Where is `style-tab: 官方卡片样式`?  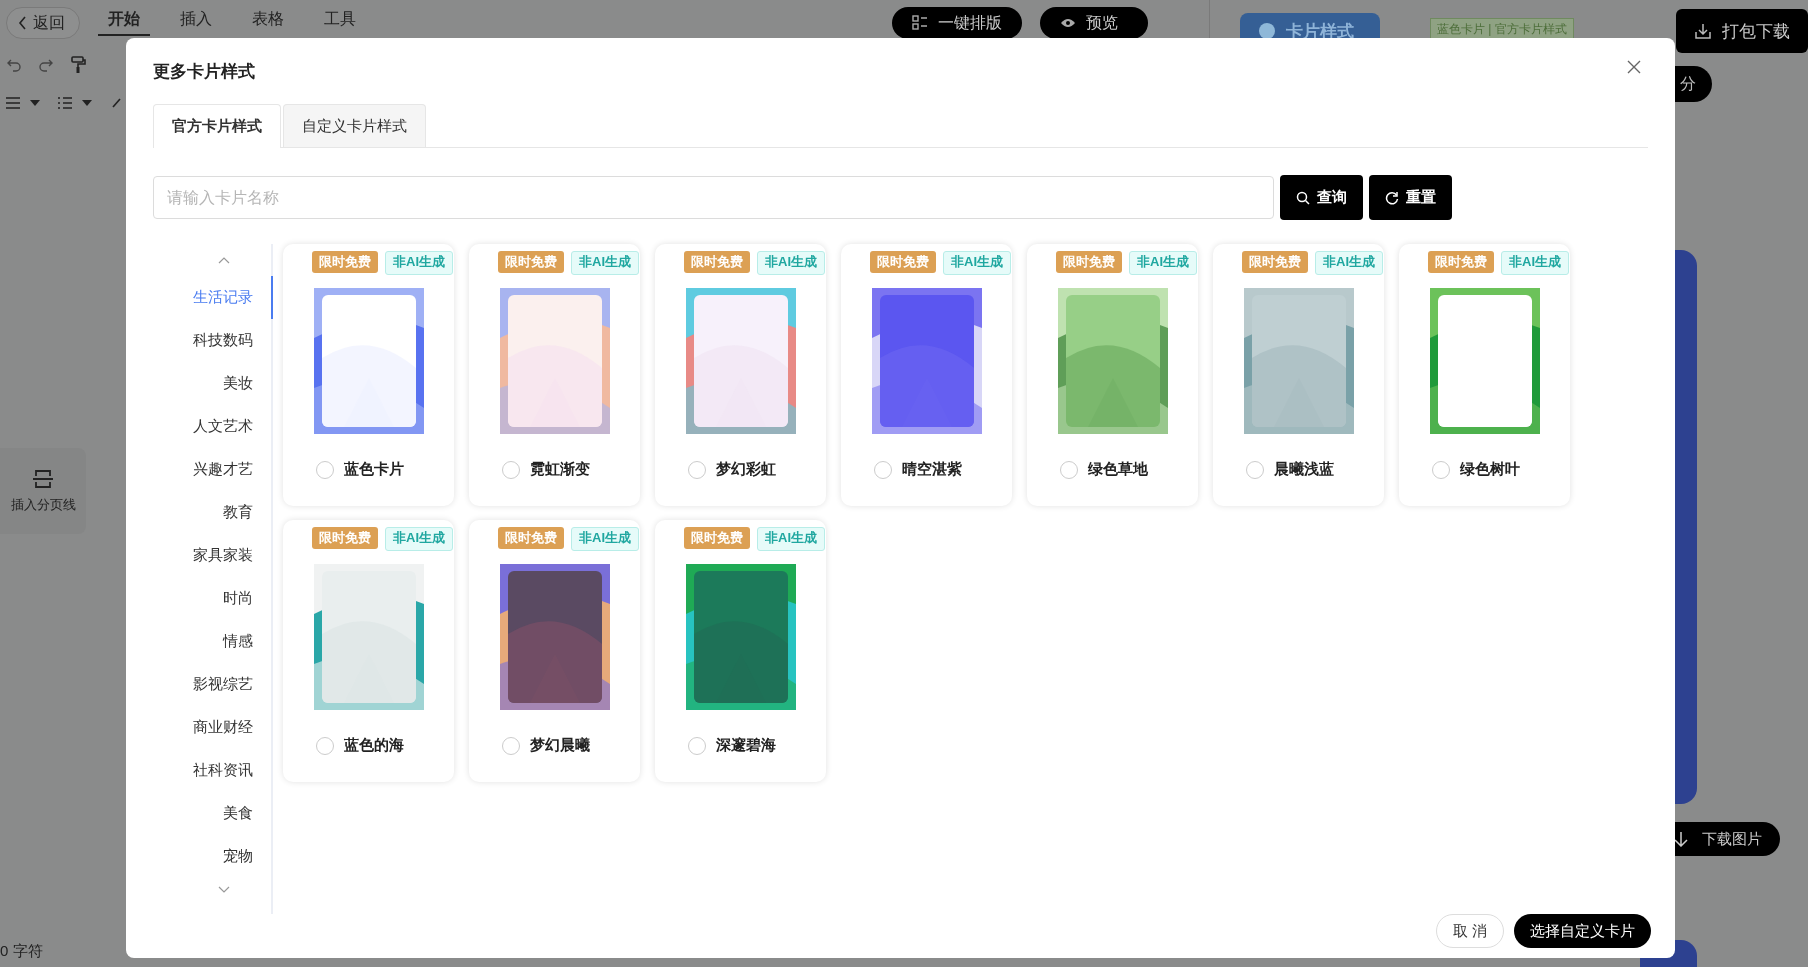 style-tab: 官方卡片样式 is located at coordinates (217, 126).